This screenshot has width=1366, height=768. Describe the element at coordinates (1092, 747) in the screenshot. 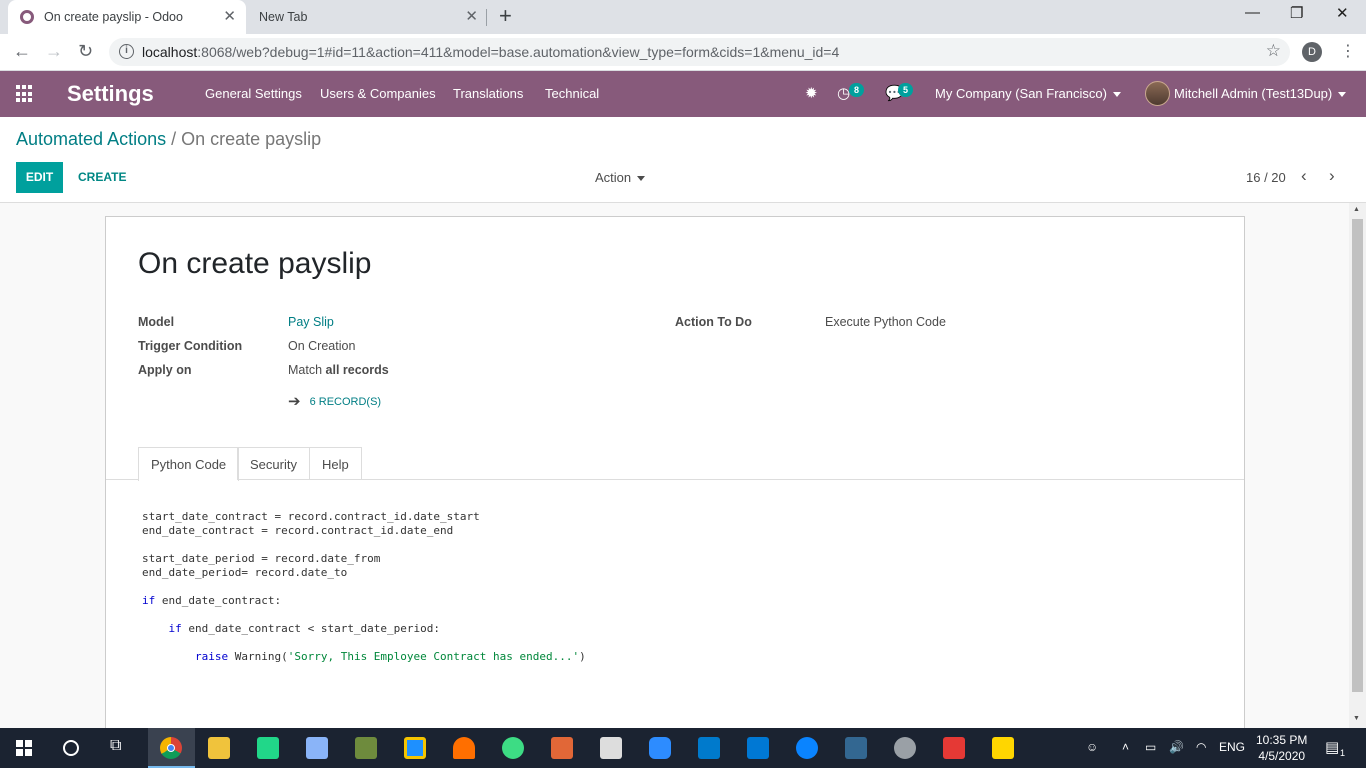

I see `people-icon: ☺` at that location.